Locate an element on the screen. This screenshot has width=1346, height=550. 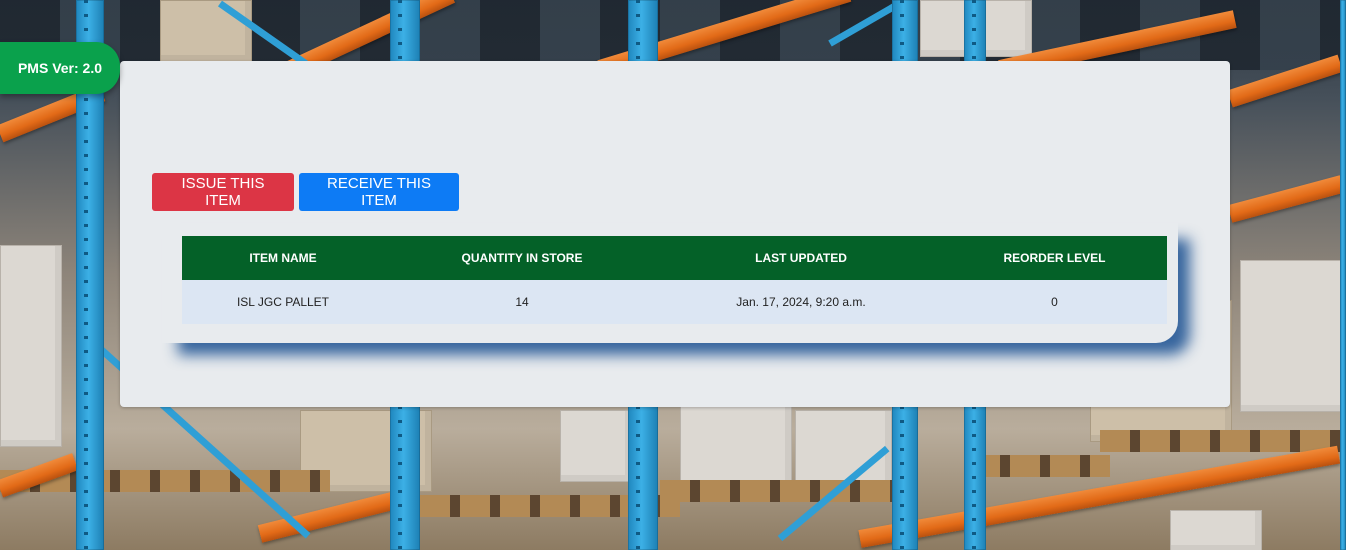
column-header-reorder-level: REORDER LEVEL is located at coordinates (1054, 258).